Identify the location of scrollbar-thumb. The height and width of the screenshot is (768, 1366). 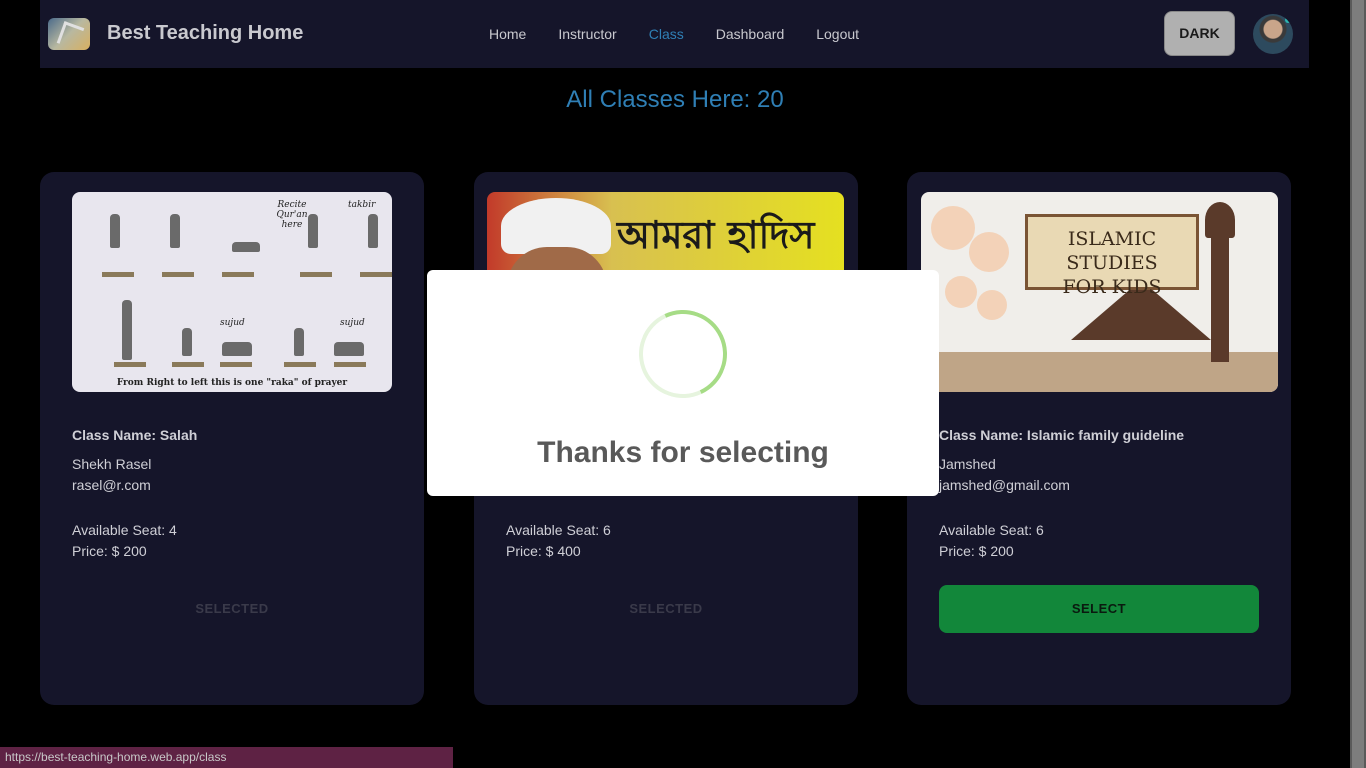
(1358, 384).